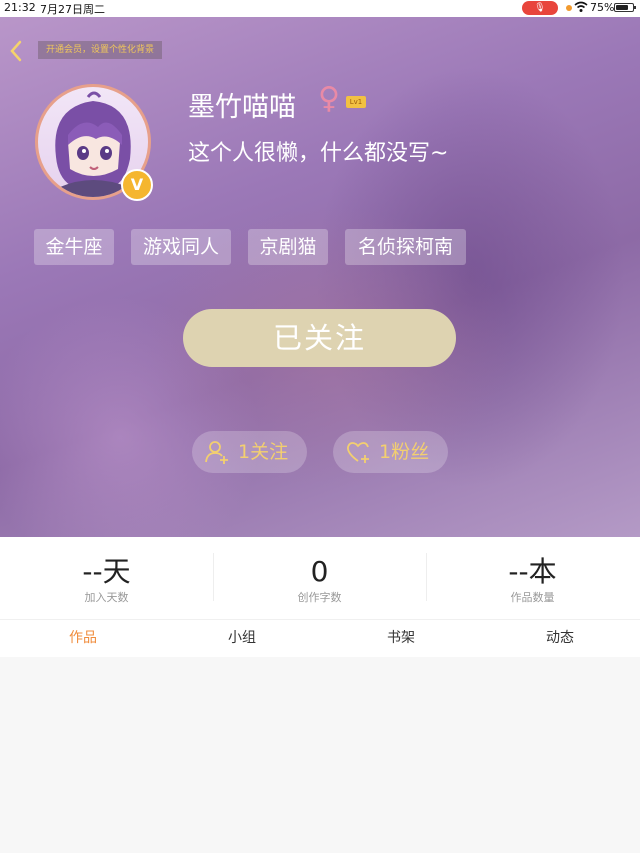  I want to click on stat-label: 作品数量, so click(532, 597).